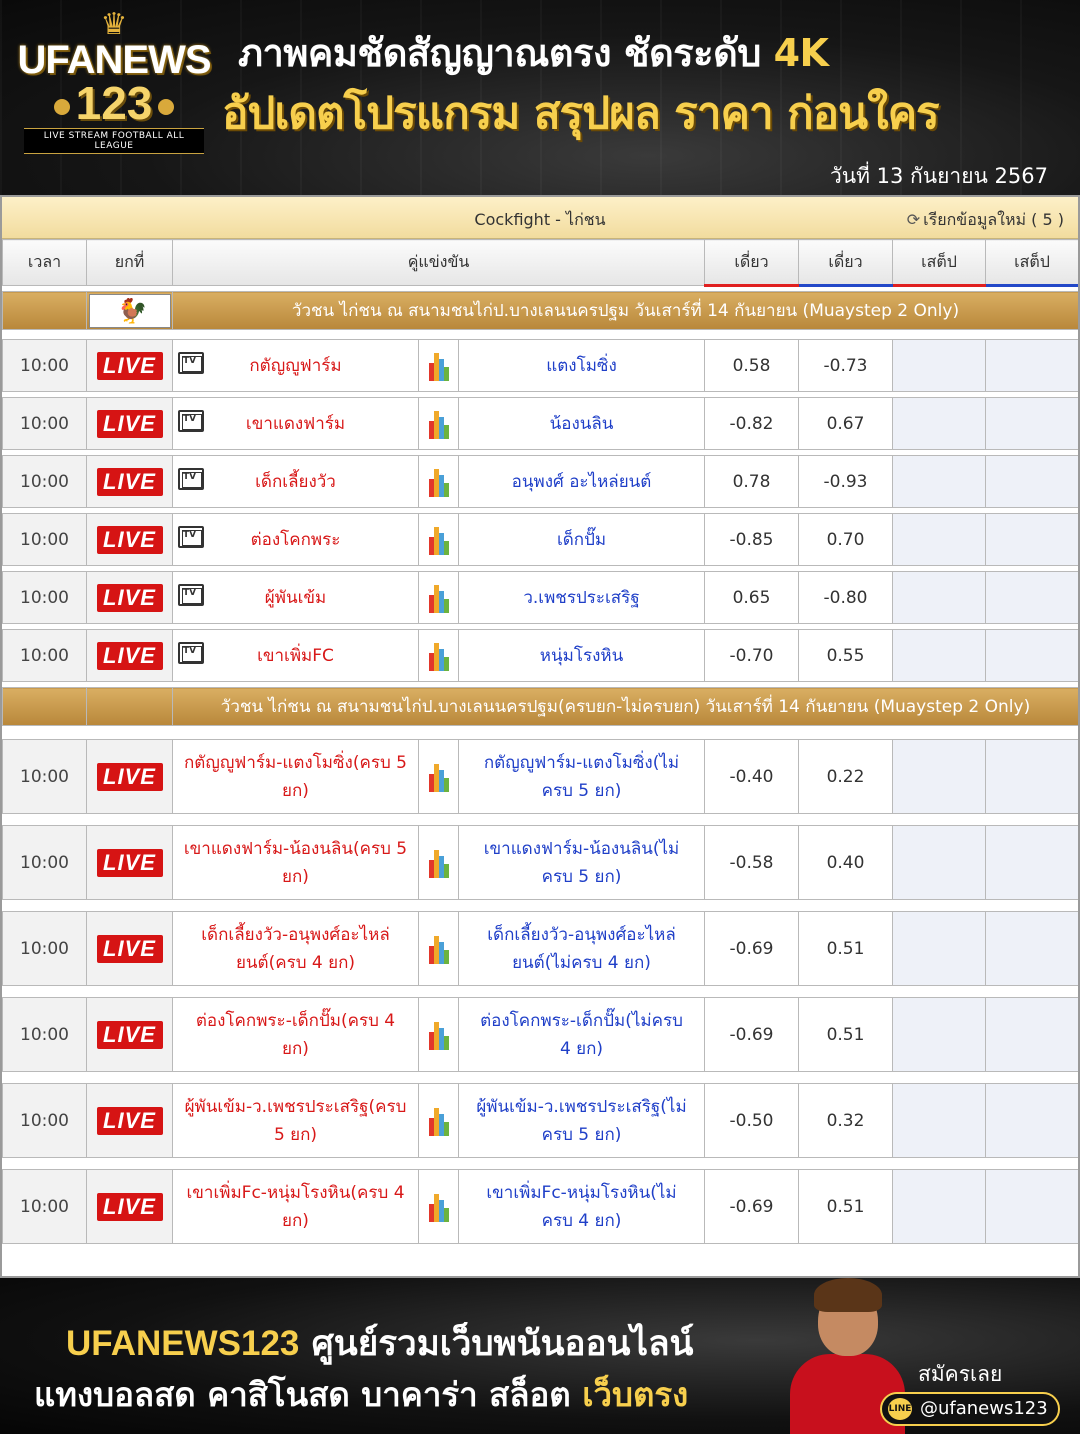 The width and height of the screenshot is (1080, 1434). What do you see at coordinates (581, 655) in the screenshot?
I see `away-team: หนุ่มโรงหิน` at bounding box center [581, 655].